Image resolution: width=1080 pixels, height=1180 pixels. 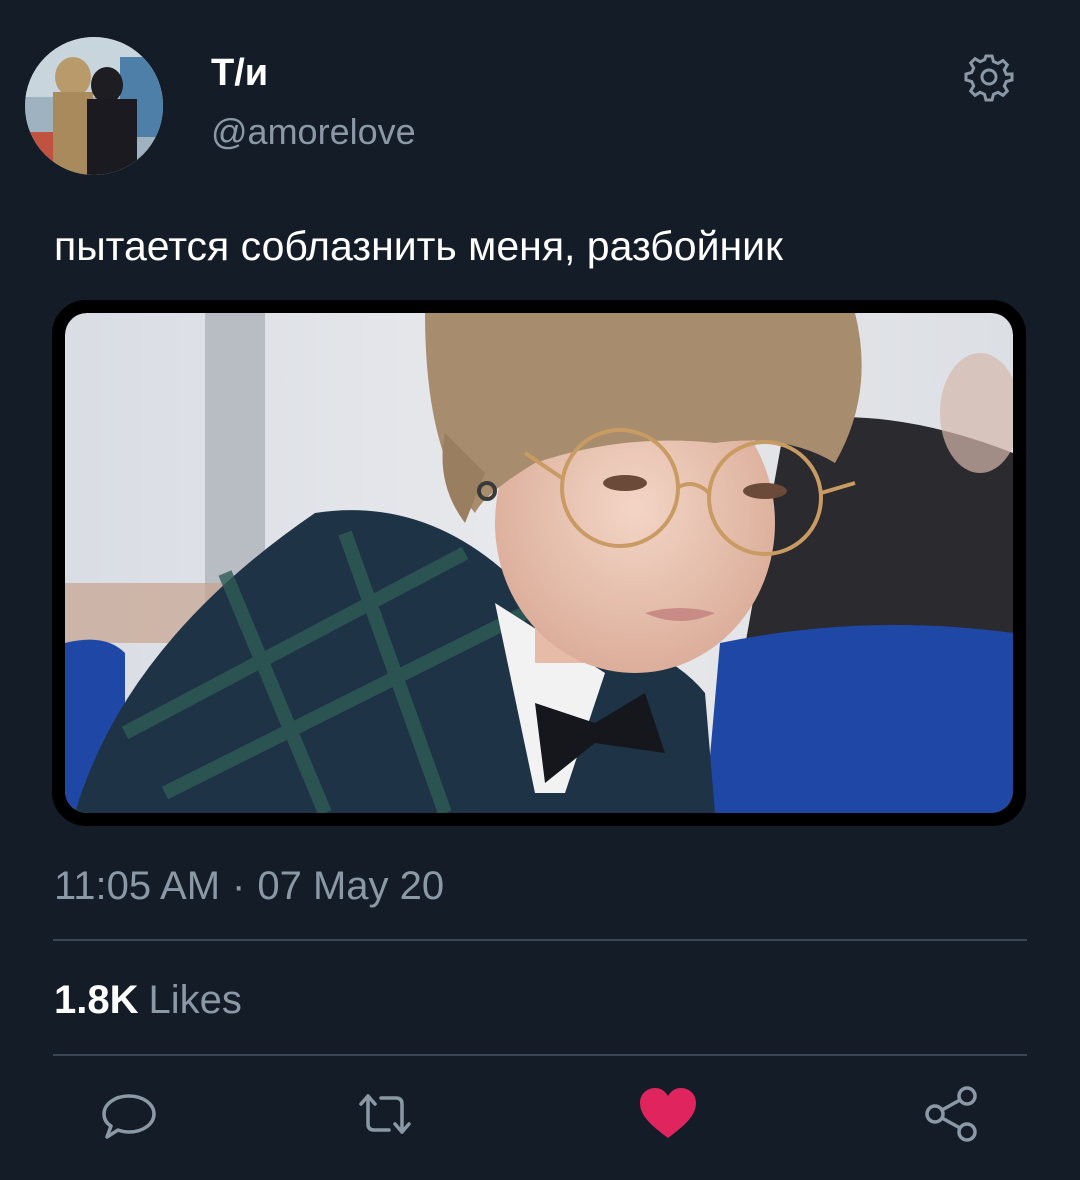 What do you see at coordinates (351, 886) in the screenshot?
I see `tweet-date: 07 May 20` at bounding box center [351, 886].